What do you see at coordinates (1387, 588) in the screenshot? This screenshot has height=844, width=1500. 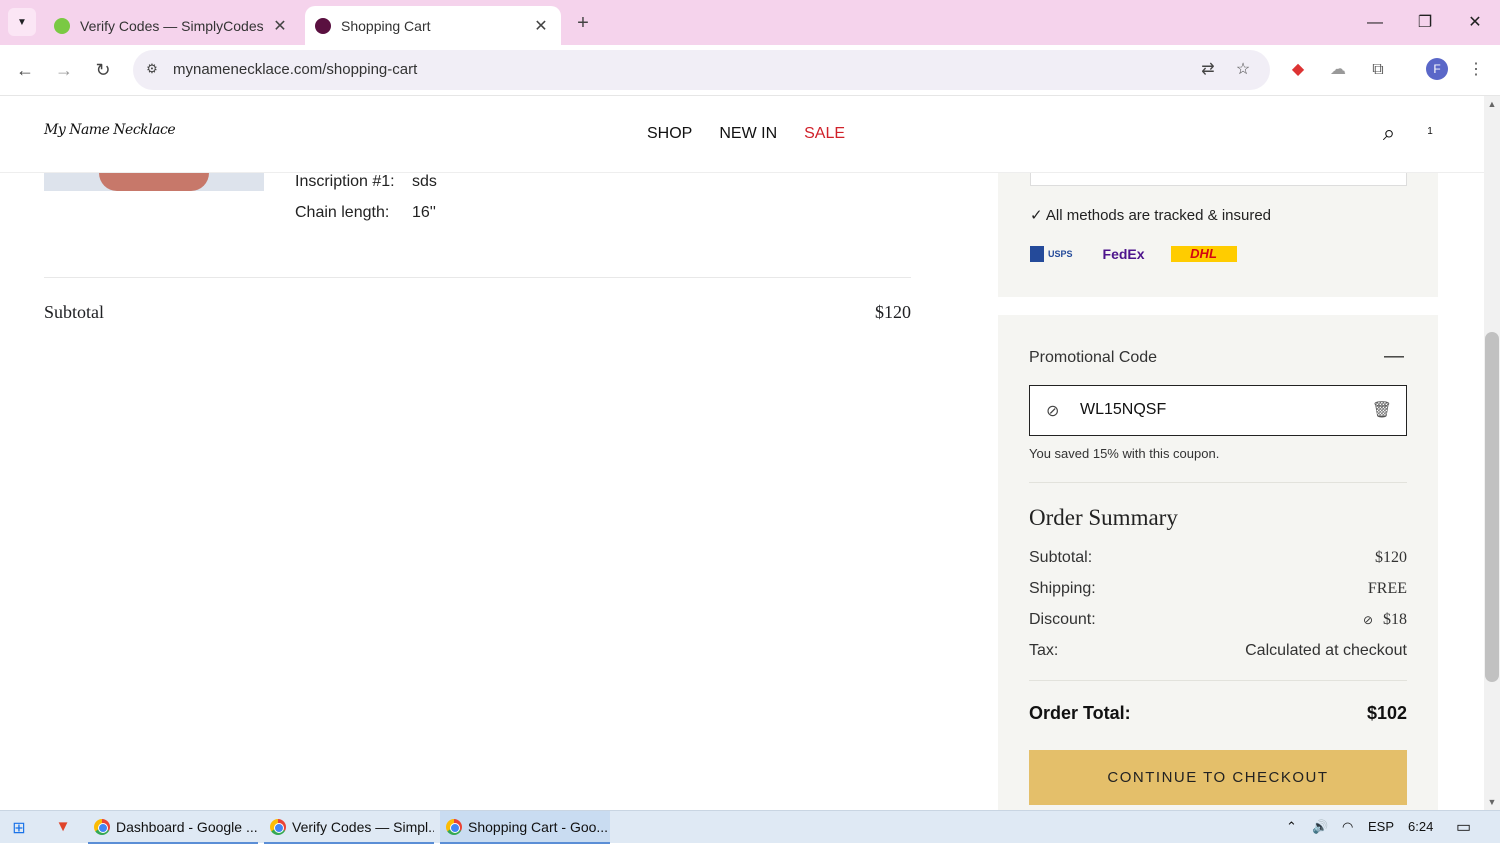 I see `summary-value: FREE` at bounding box center [1387, 588].